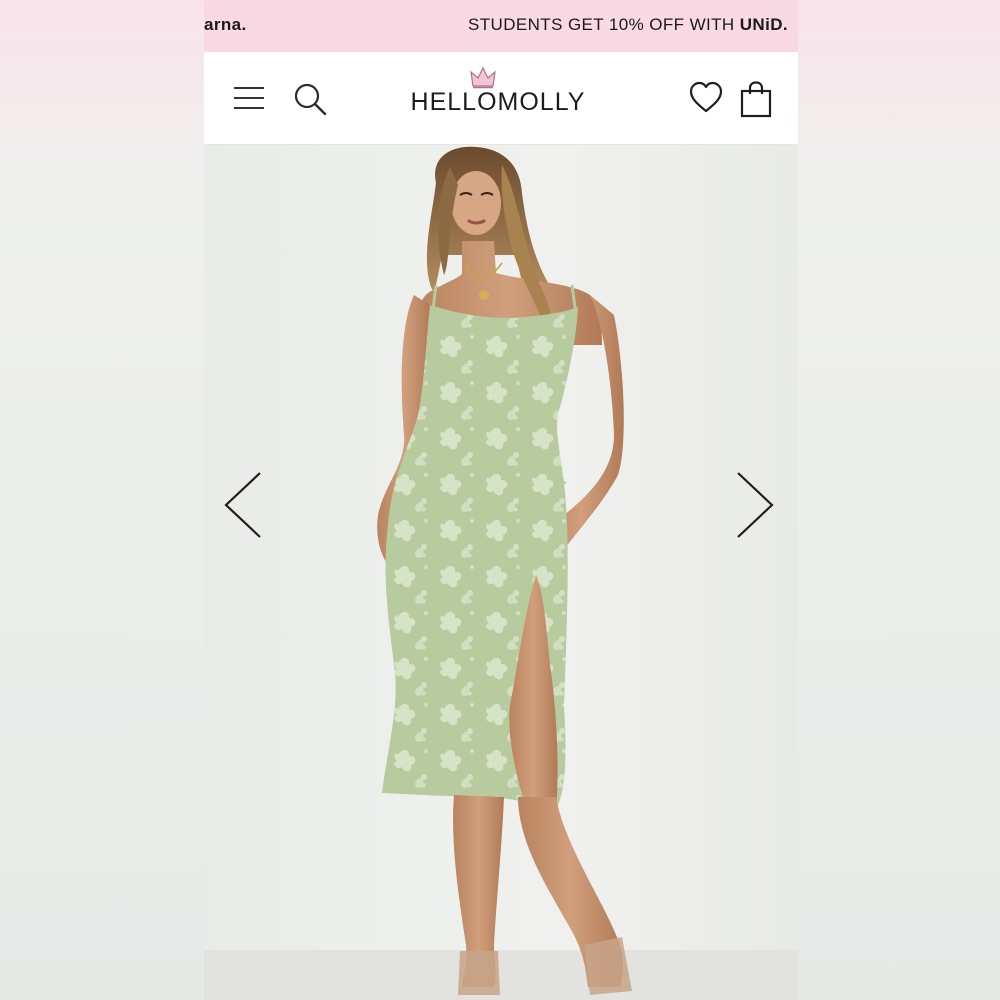  What do you see at coordinates (763, 24) in the screenshot?
I see `promo-unid-brand: UNiD.` at bounding box center [763, 24].